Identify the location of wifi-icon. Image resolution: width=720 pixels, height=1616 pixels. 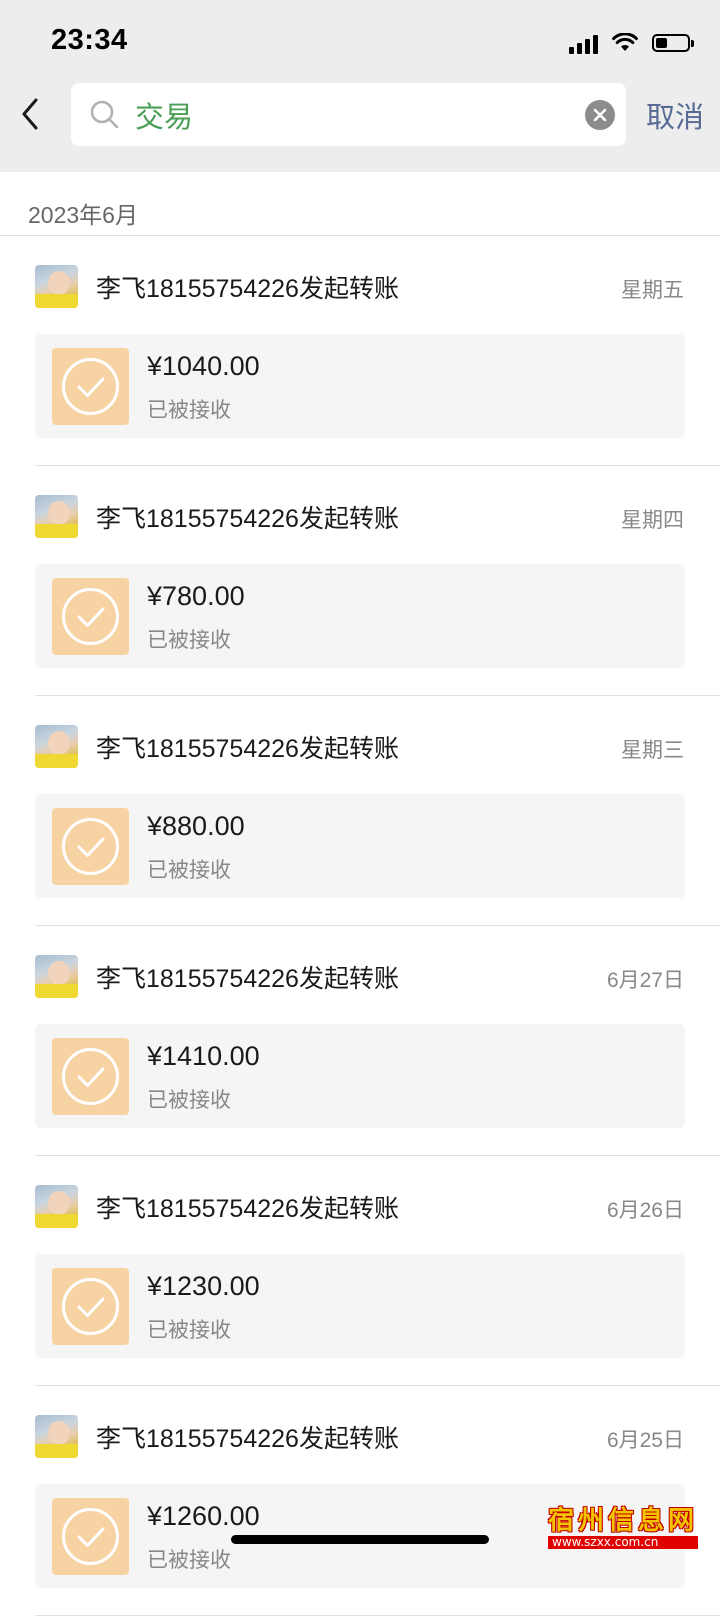
(625, 42).